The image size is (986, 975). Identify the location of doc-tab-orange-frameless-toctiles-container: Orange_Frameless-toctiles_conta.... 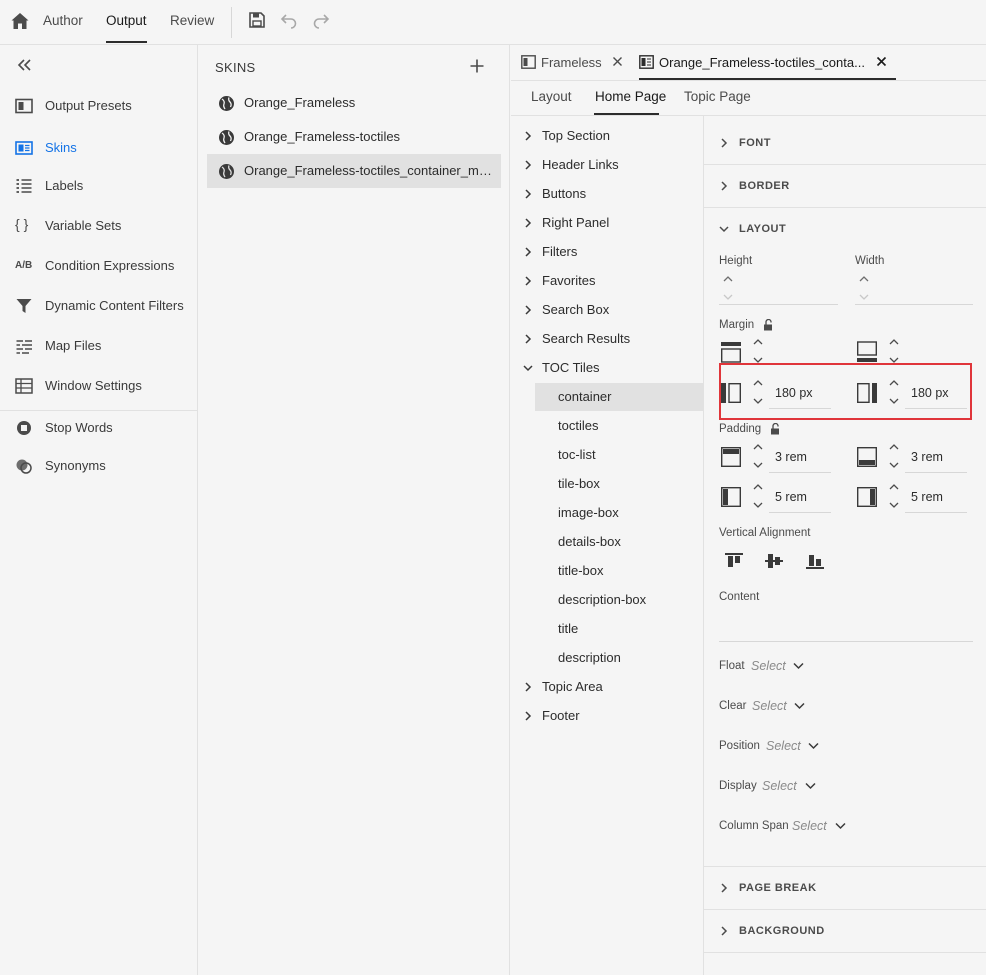
(767, 62).